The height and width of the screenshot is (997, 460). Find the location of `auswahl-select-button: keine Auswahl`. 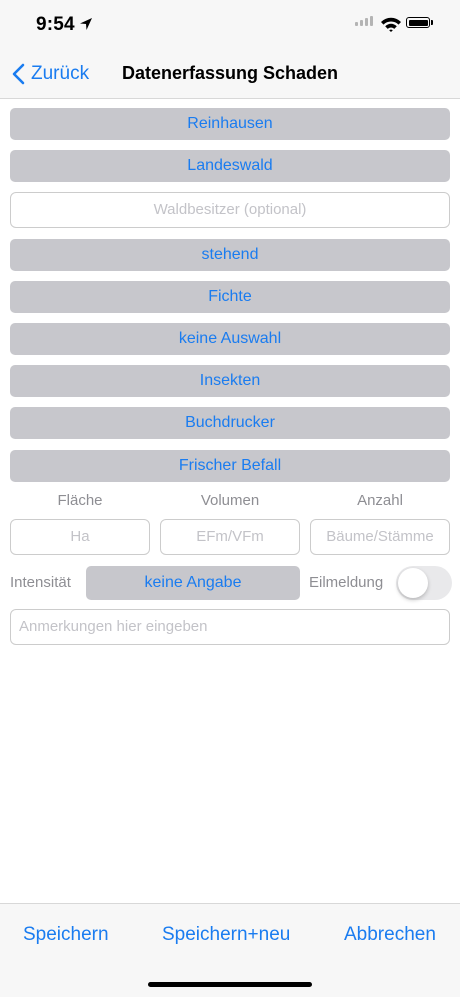

auswahl-select-button: keine Auswahl is located at coordinates (230, 339).